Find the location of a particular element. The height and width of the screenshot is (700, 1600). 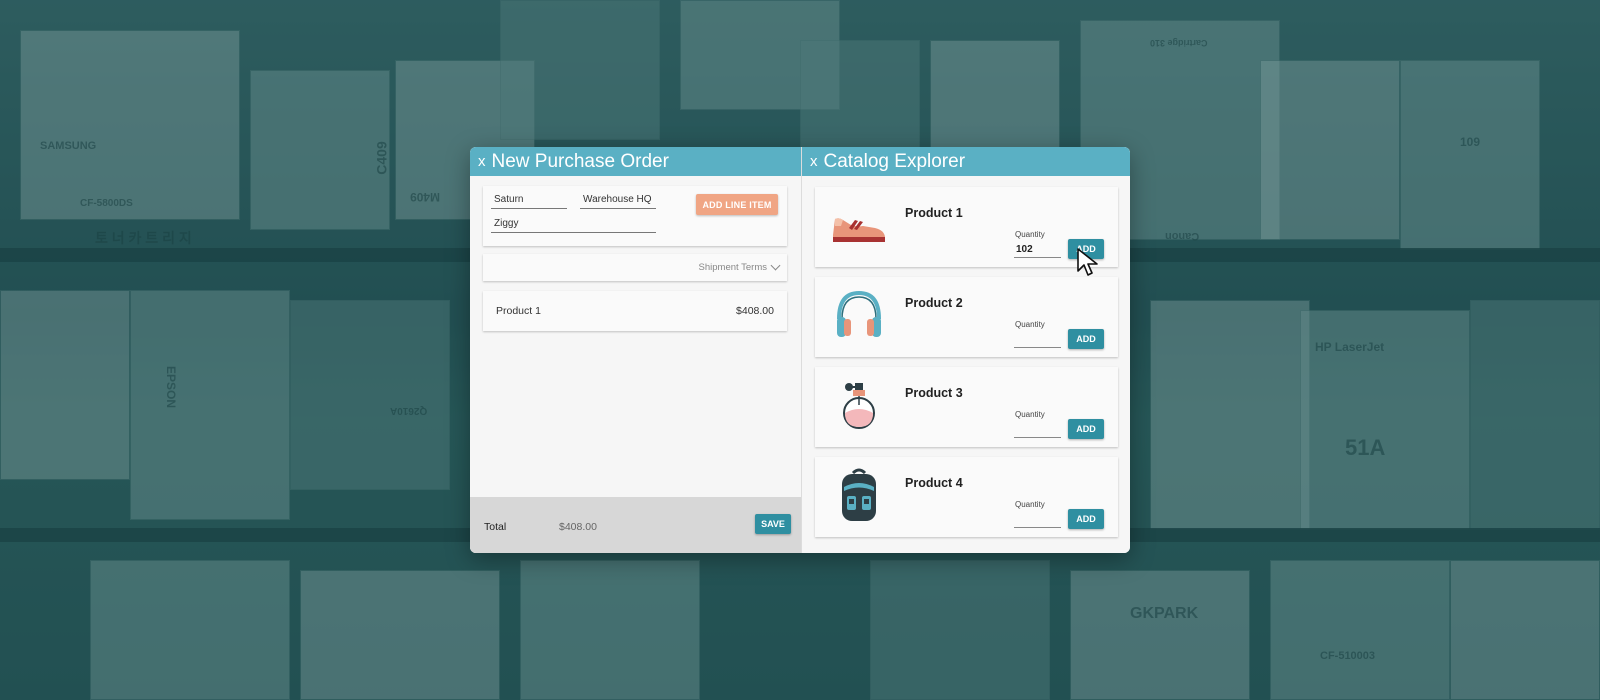

purchase-order-titlebar: x New Purchase Order is located at coordinates (635, 161).